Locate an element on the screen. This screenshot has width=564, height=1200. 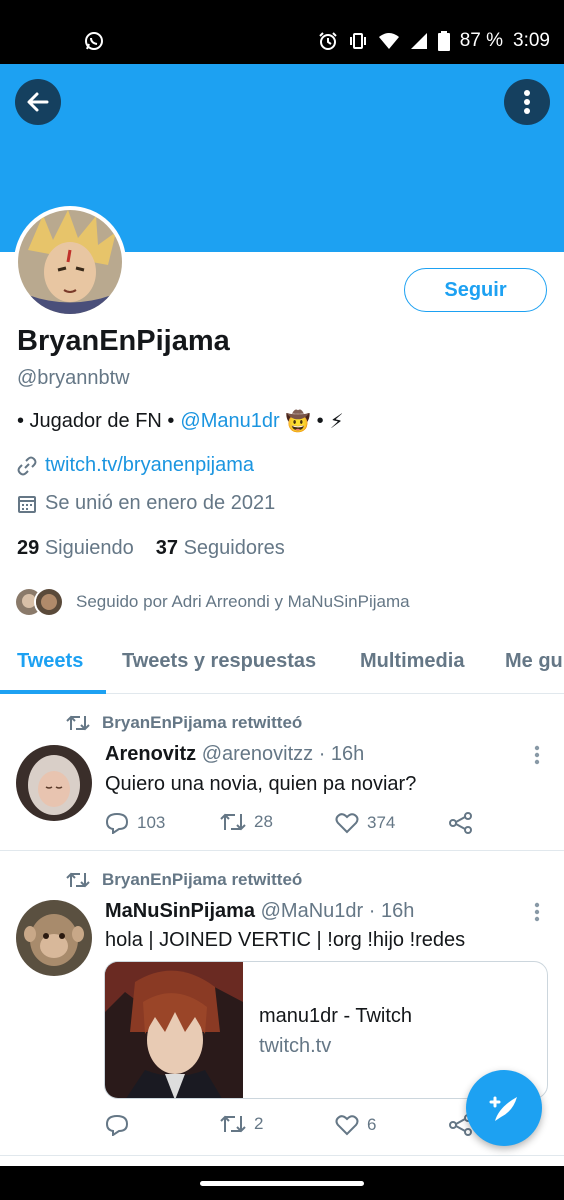
bio-emoji-cowboy: 🤠 is located at coordinates (298, 422).